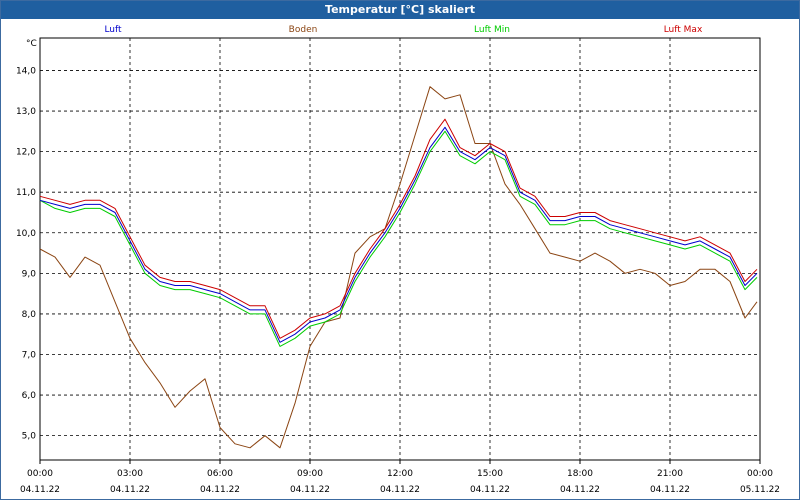 The image size is (800, 500). What do you see at coordinates (130, 474) in the screenshot?
I see `x-tick-time: 03:00` at bounding box center [130, 474].